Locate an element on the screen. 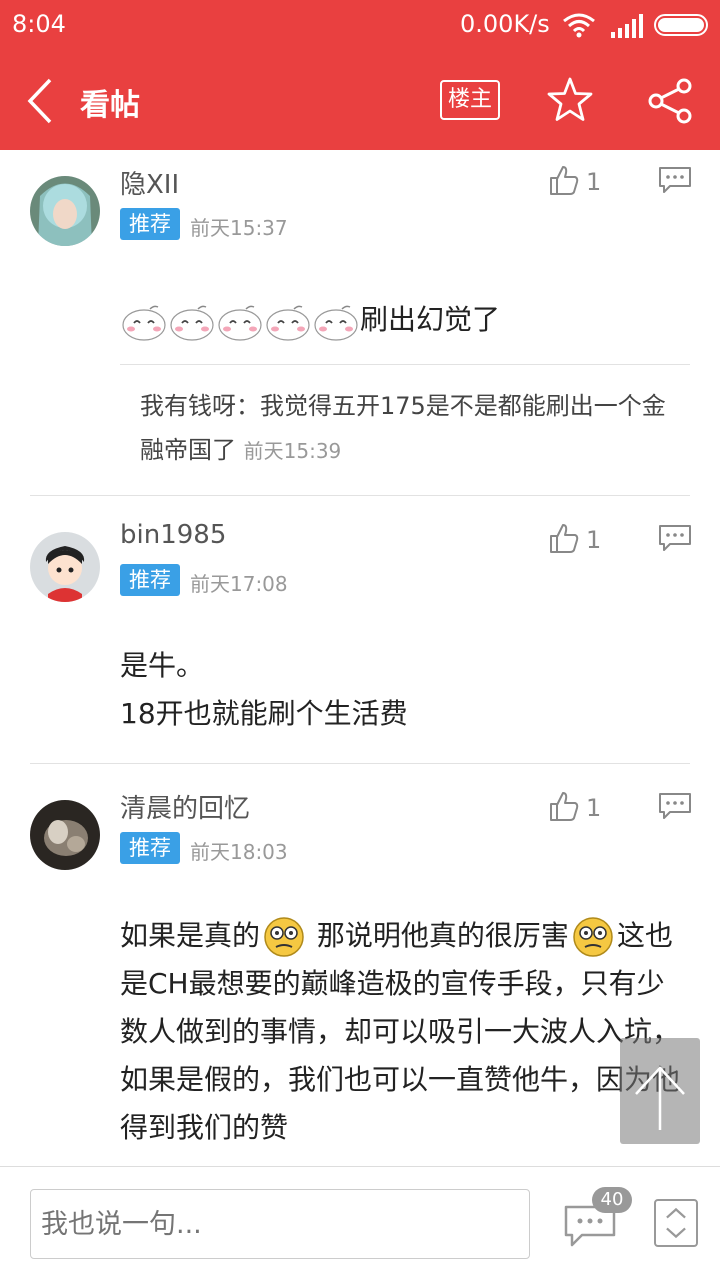 This screenshot has height=1280, width=720. post-text: 那说明他真的很厉害 is located at coordinates (442, 935).